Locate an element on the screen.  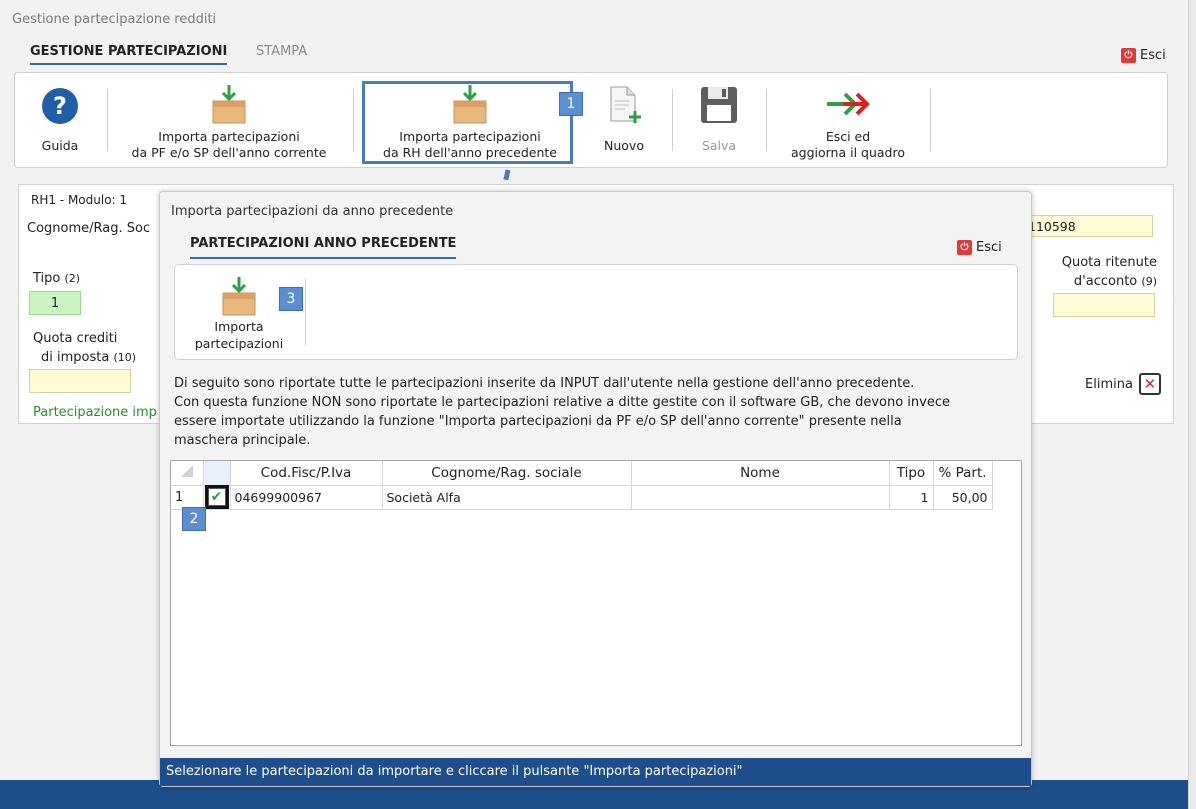
elimina-button: Elimina ✕ is located at coordinates (1123, 384).